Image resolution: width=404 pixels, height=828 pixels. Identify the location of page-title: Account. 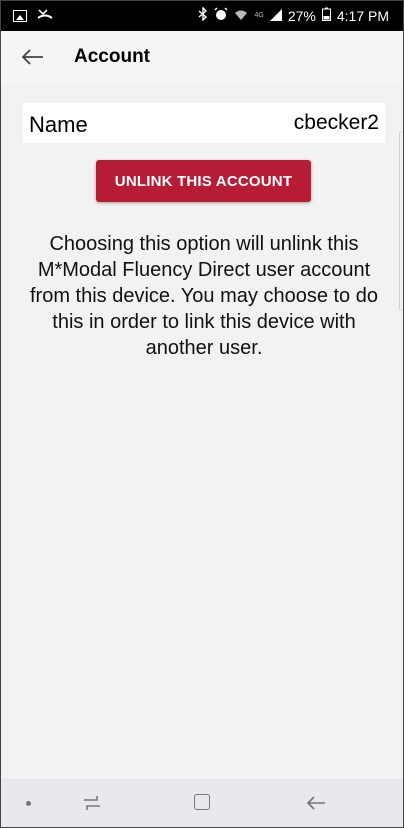
(112, 56).